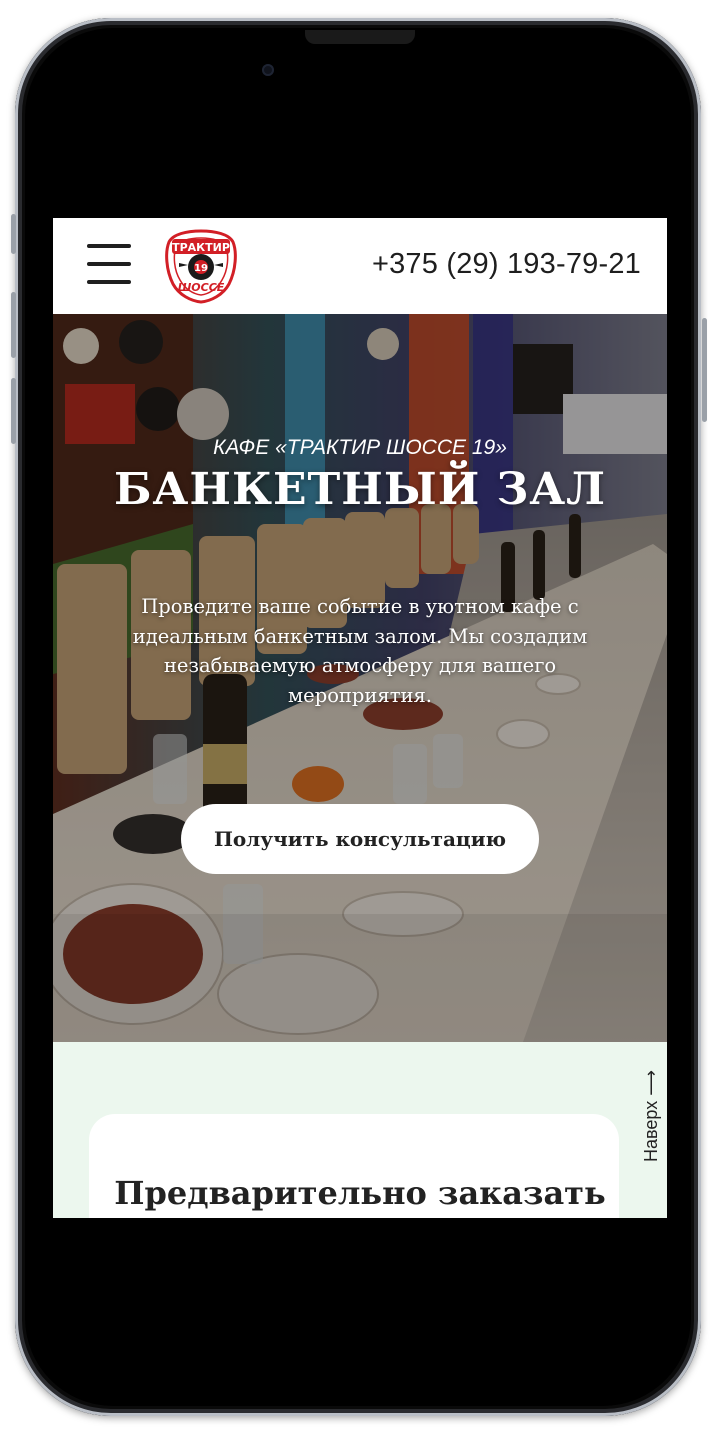 Image resolution: width=720 pixels, height=1436 pixels. Describe the element at coordinates (13, 234) in the screenshot. I see `silent-switch` at that location.